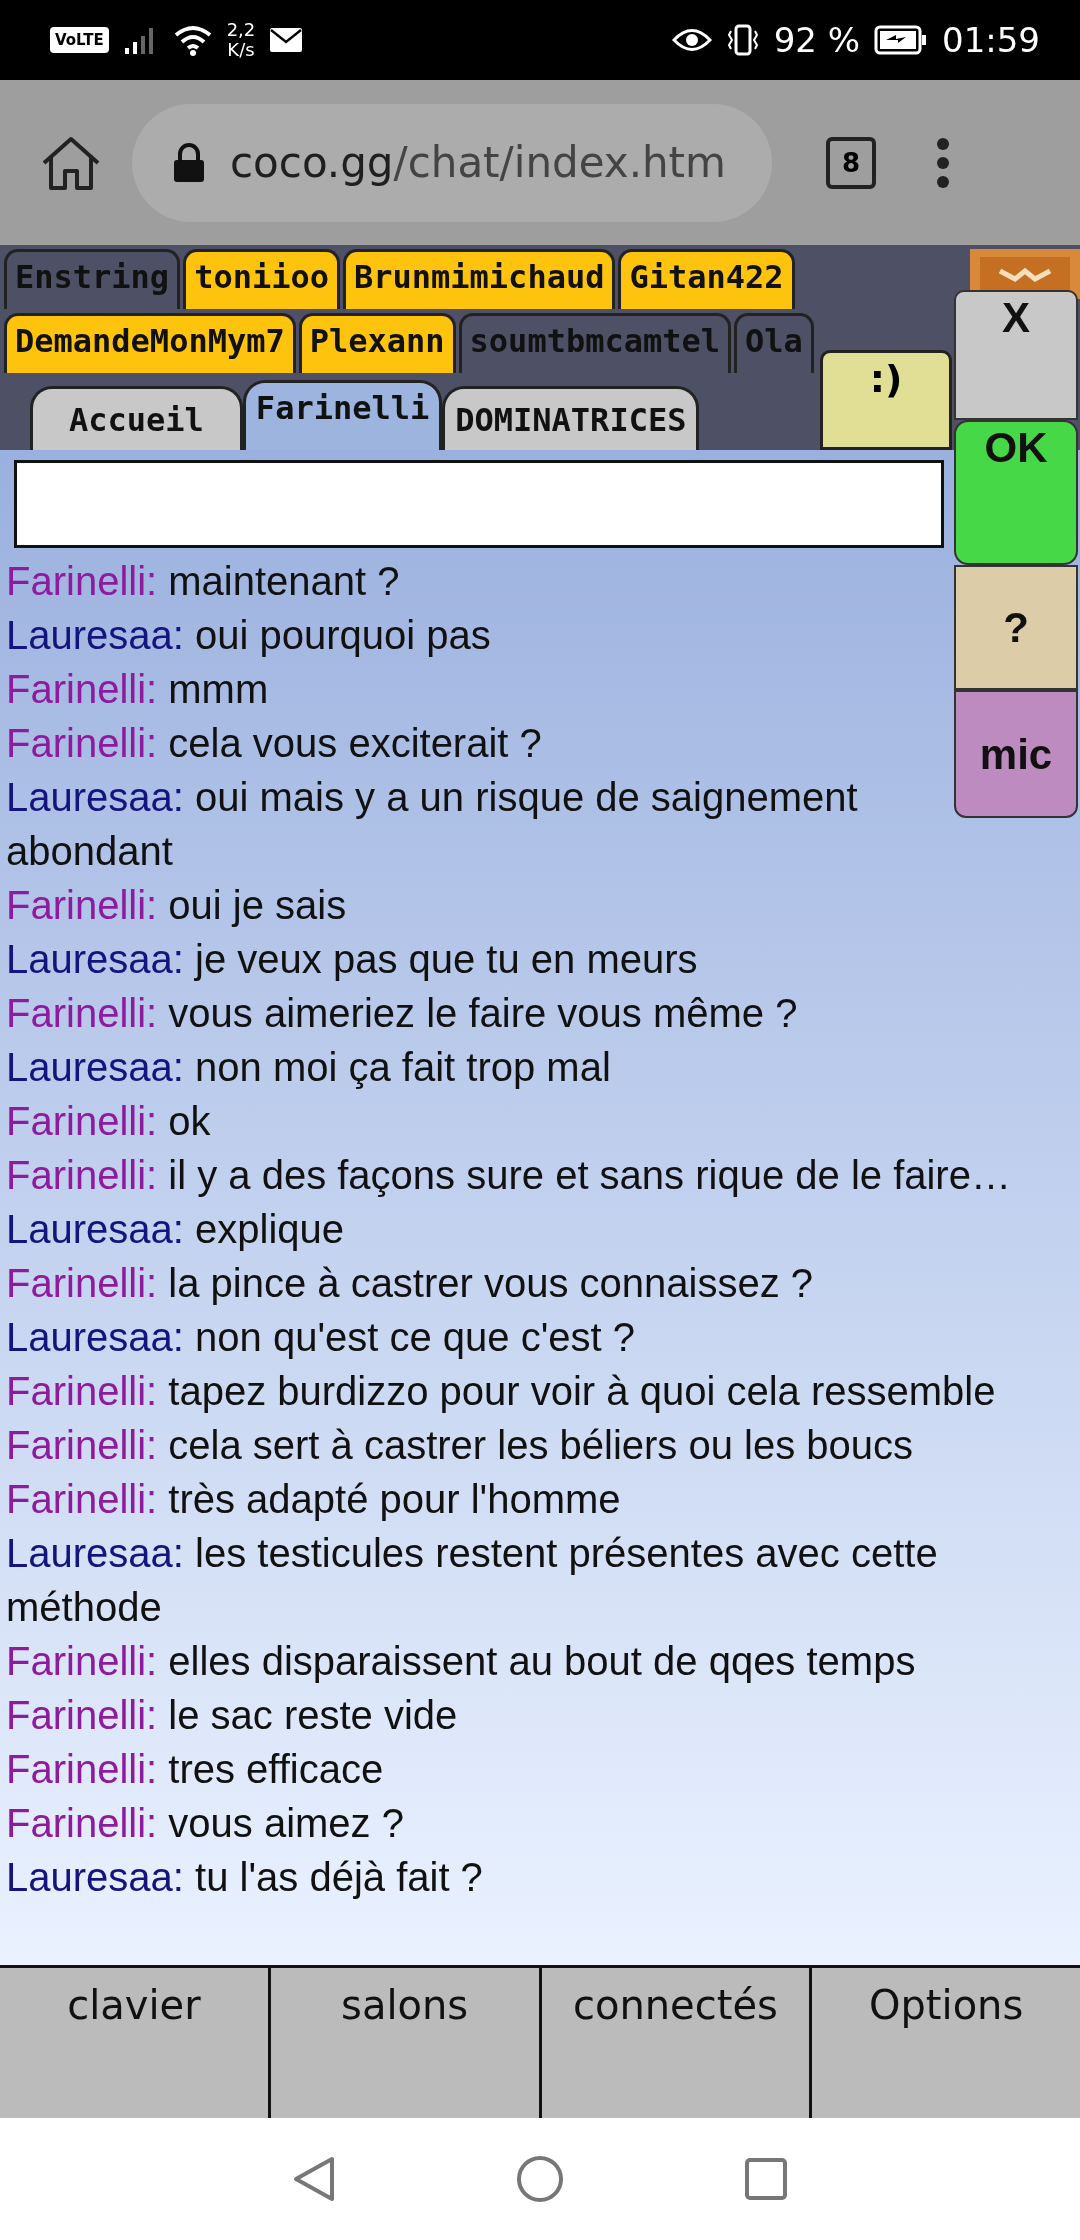 Image resolution: width=1080 pixels, height=2240 pixels. I want to click on eye-icon, so click(691, 40).